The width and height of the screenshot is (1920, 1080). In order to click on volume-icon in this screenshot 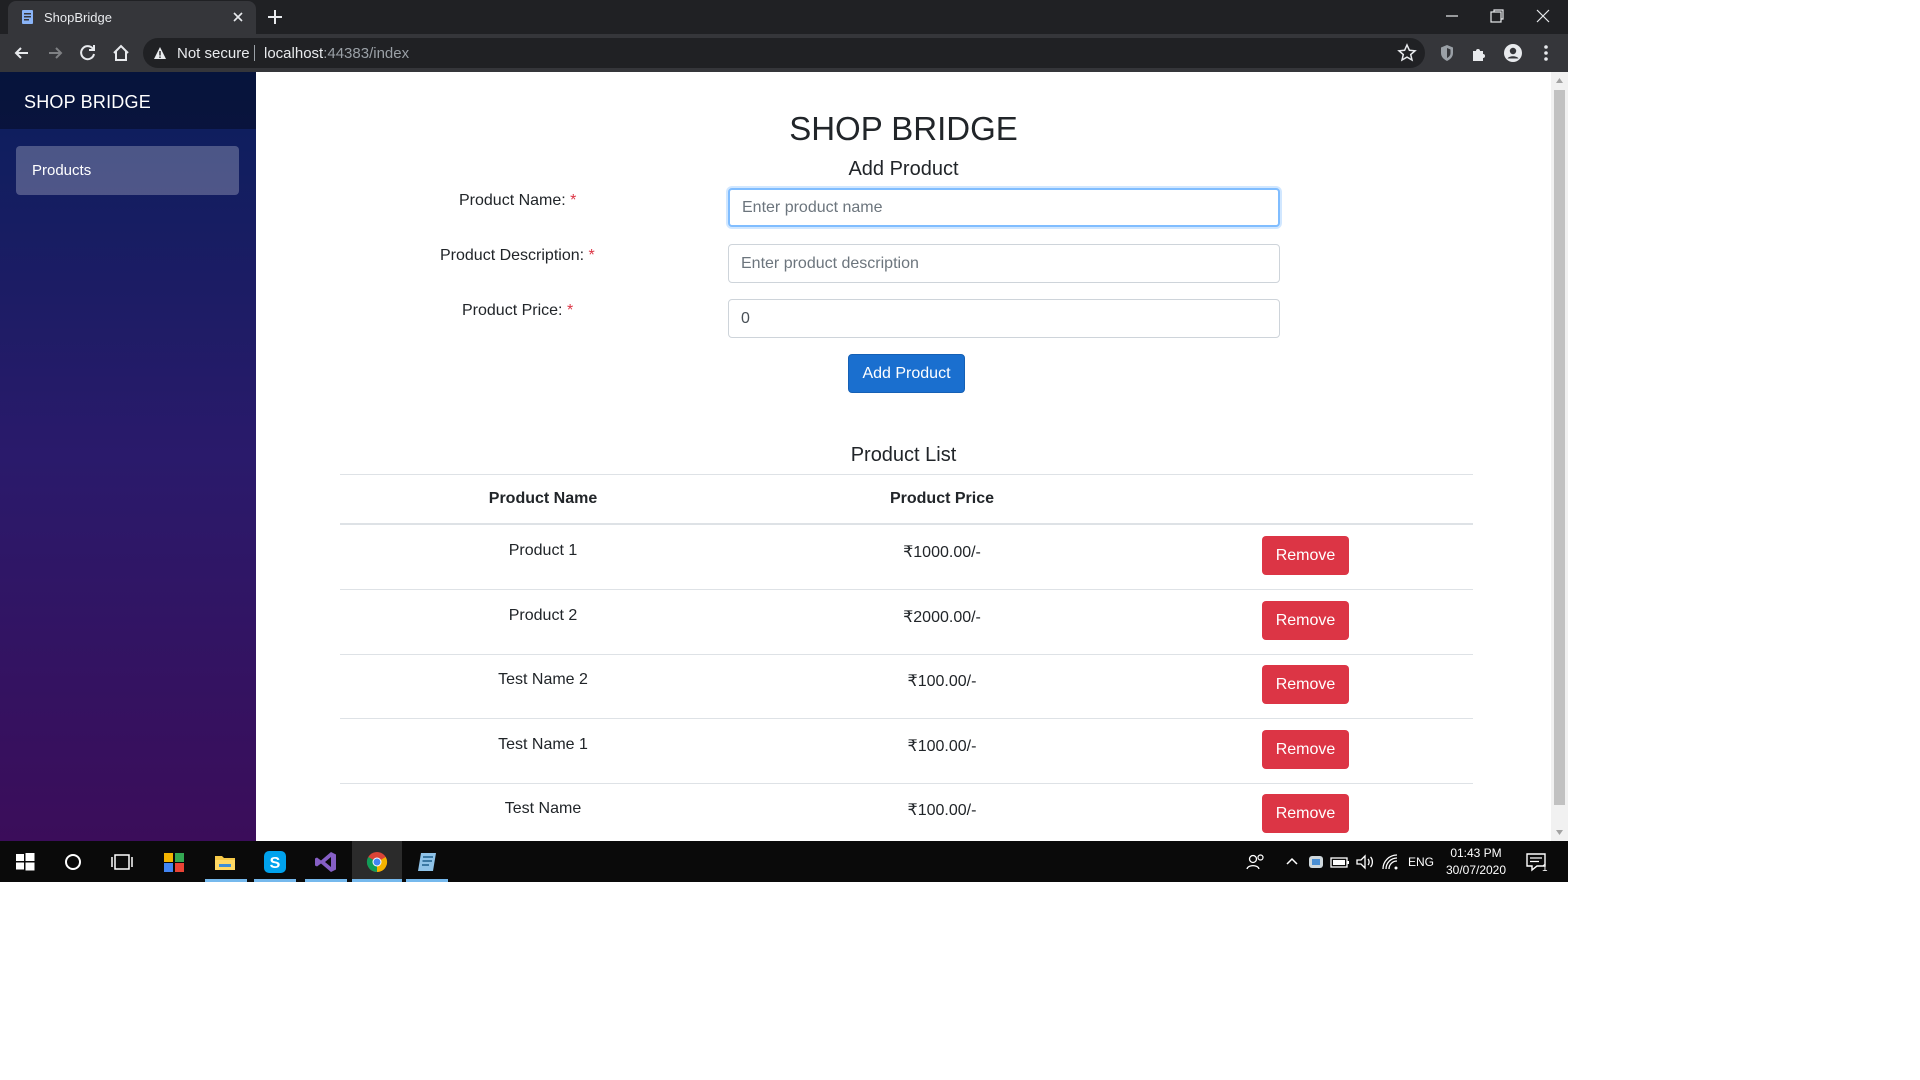, I will do `click(1365, 862)`.